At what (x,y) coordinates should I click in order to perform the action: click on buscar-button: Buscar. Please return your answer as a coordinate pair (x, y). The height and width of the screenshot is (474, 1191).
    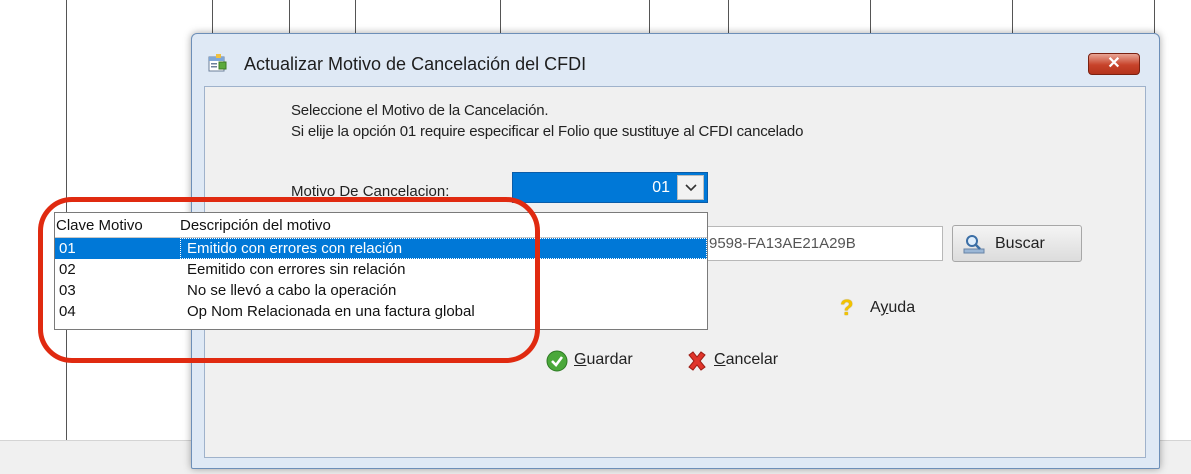
    Looking at the image, I should click on (1017, 243).